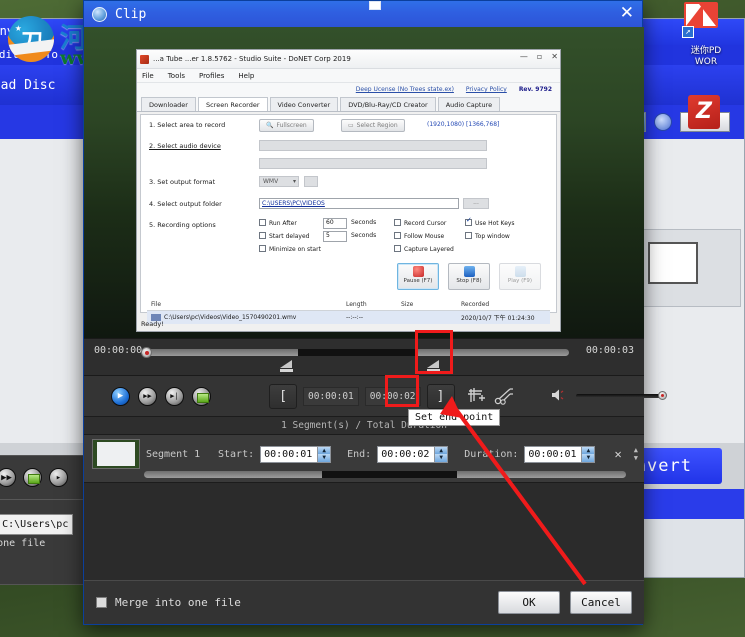 The width and height of the screenshot is (745, 637). I want to click on speaker-icon, so click(559, 396).